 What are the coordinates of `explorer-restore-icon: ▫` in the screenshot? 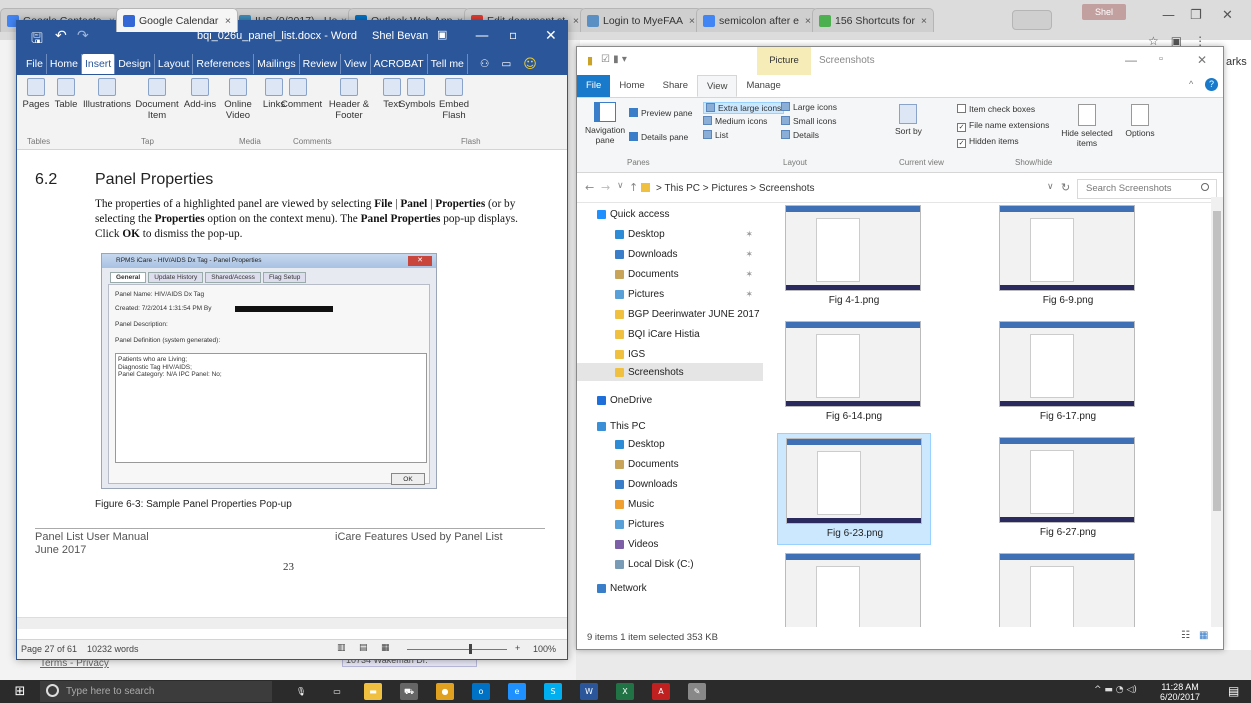 It's located at (1161, 59).